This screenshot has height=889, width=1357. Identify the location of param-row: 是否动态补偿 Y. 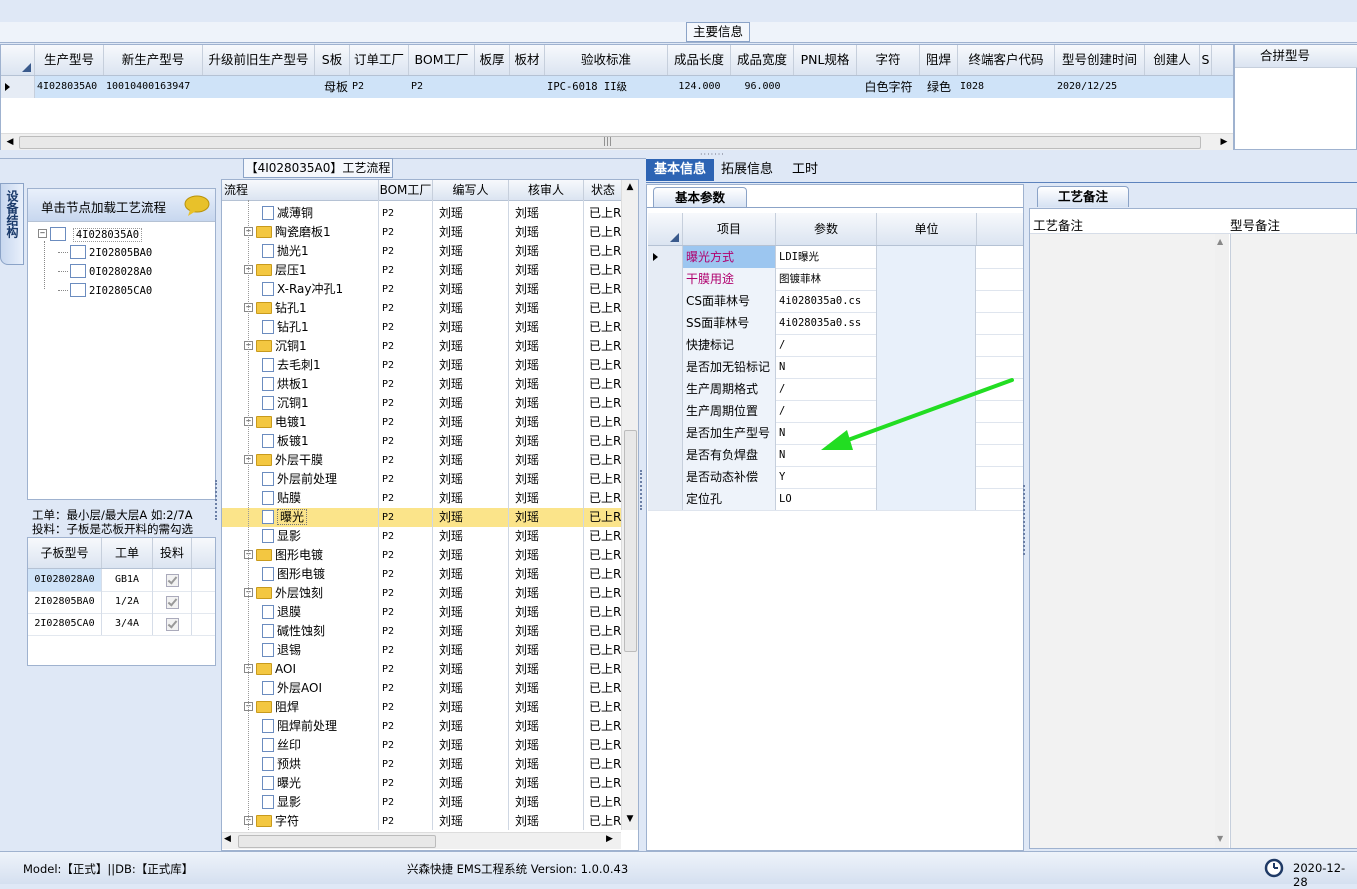
(835, 477).